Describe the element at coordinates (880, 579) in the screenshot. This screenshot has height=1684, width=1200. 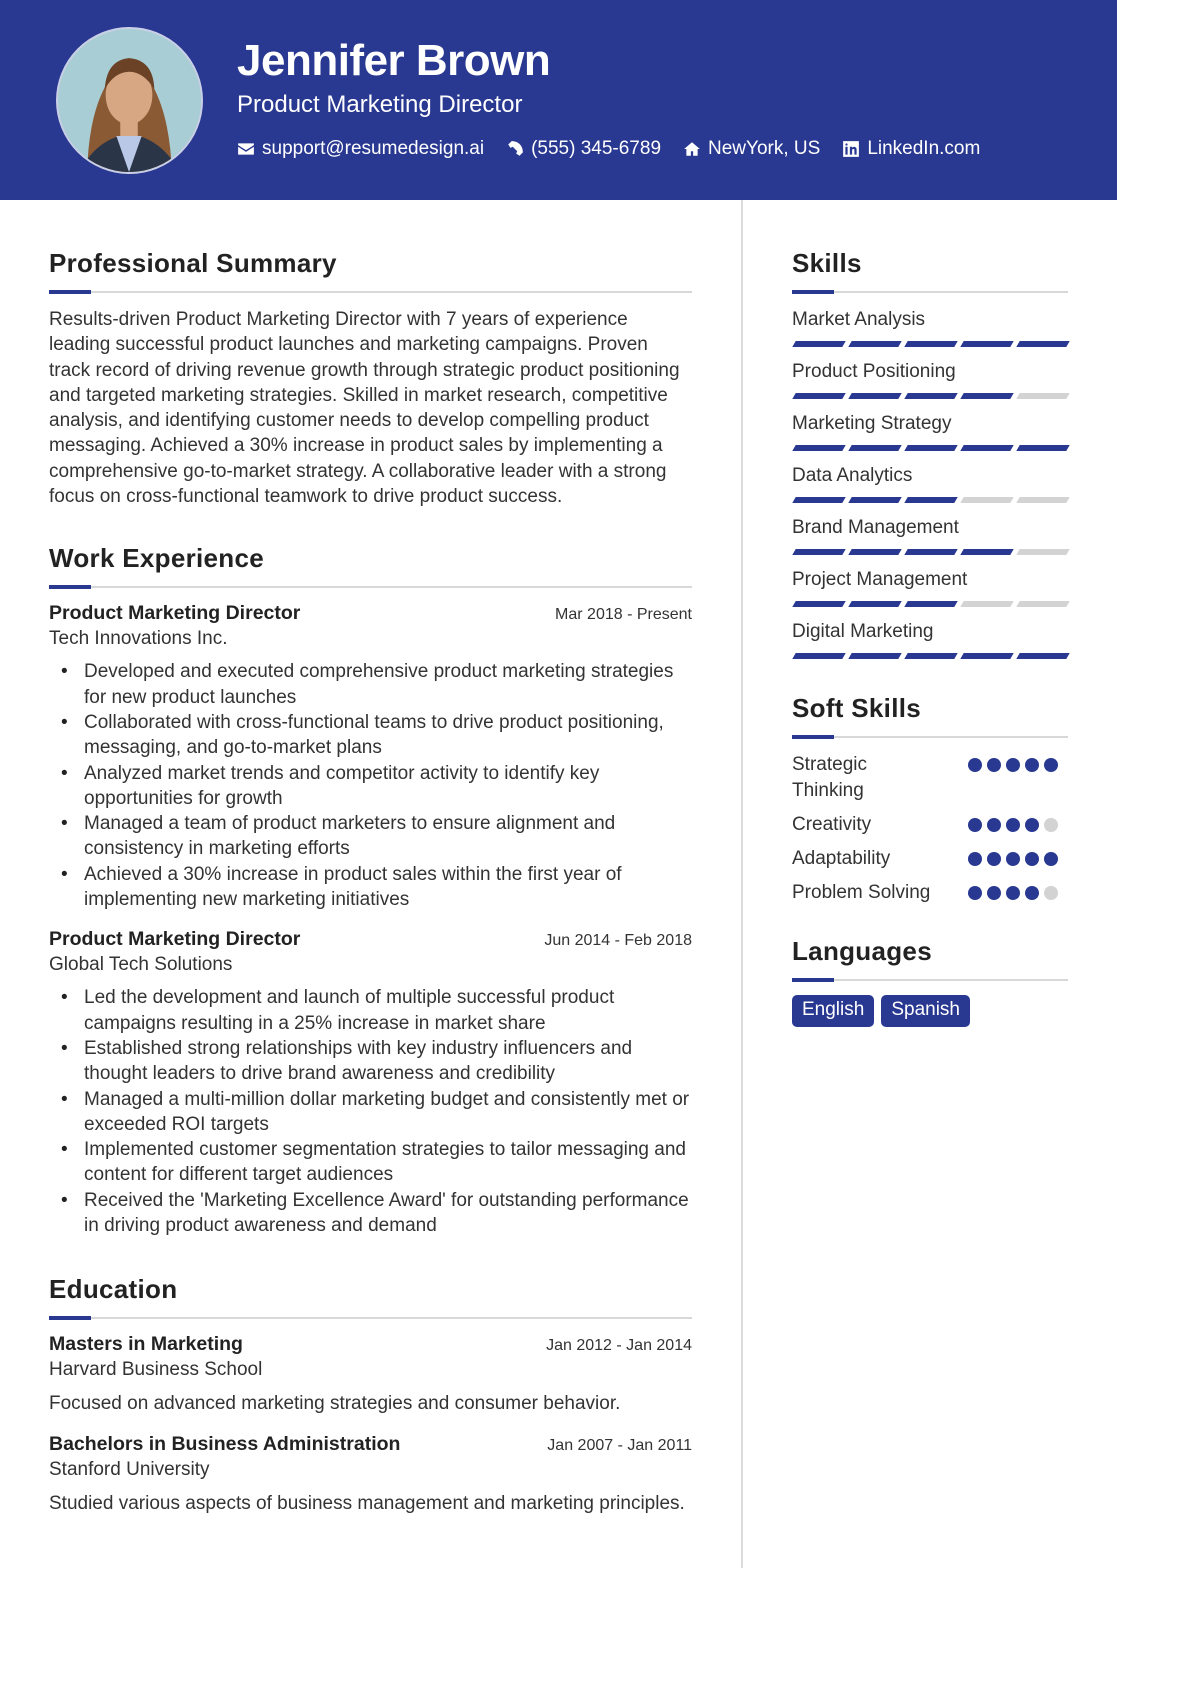
I see `skill-name: Project Management` at that location.